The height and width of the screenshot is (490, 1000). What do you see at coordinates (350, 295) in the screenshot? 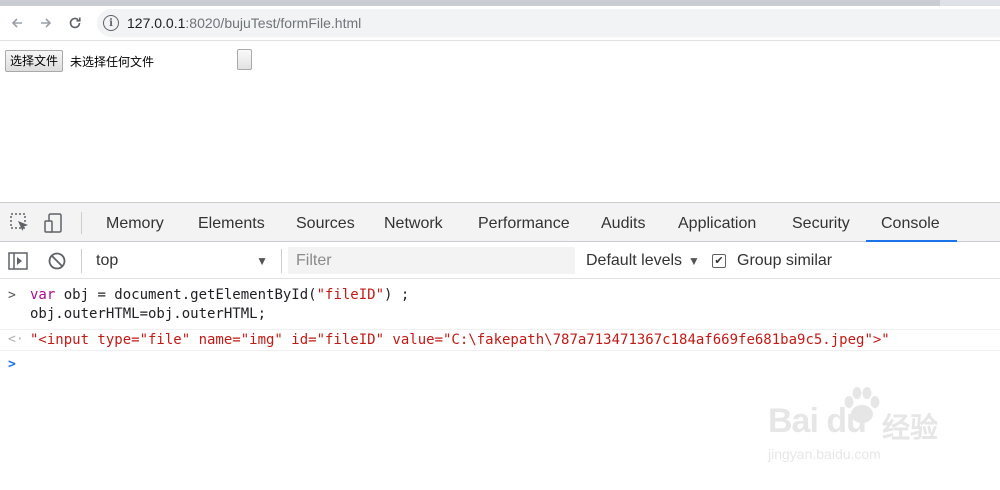
I see `code-string: "fileID"` at bounding box center [350, 295].